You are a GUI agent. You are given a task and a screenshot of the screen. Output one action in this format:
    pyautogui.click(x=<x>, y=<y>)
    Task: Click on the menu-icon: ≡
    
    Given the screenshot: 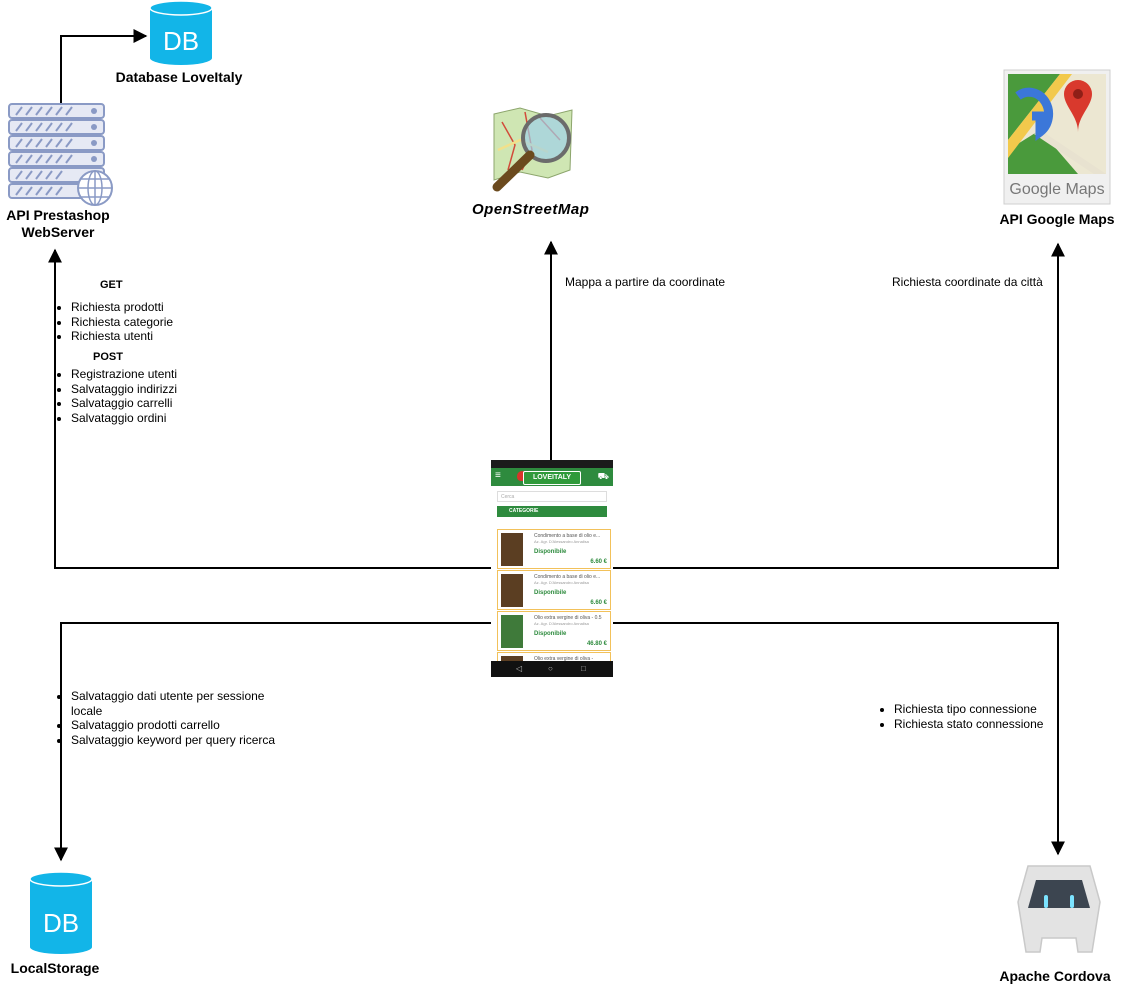 What is the action you would take?
    pyautogui.click(x=498, y=476)
    